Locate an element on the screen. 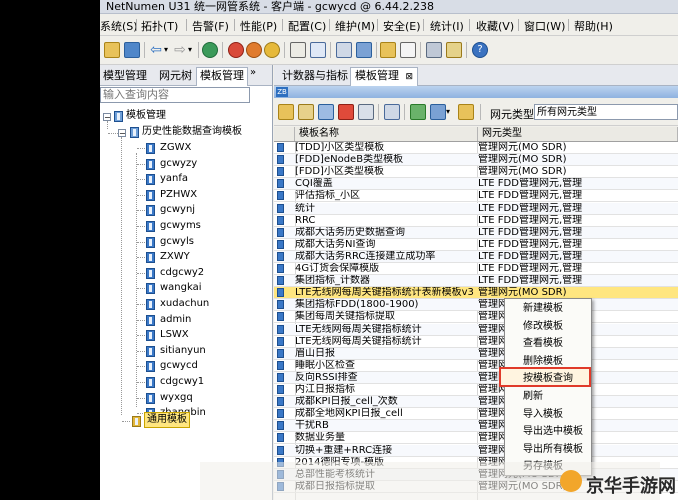 The width and height of the screenshot is (678, 500). tree-collapse-group-icon: − is located at coordinates (122, 133).